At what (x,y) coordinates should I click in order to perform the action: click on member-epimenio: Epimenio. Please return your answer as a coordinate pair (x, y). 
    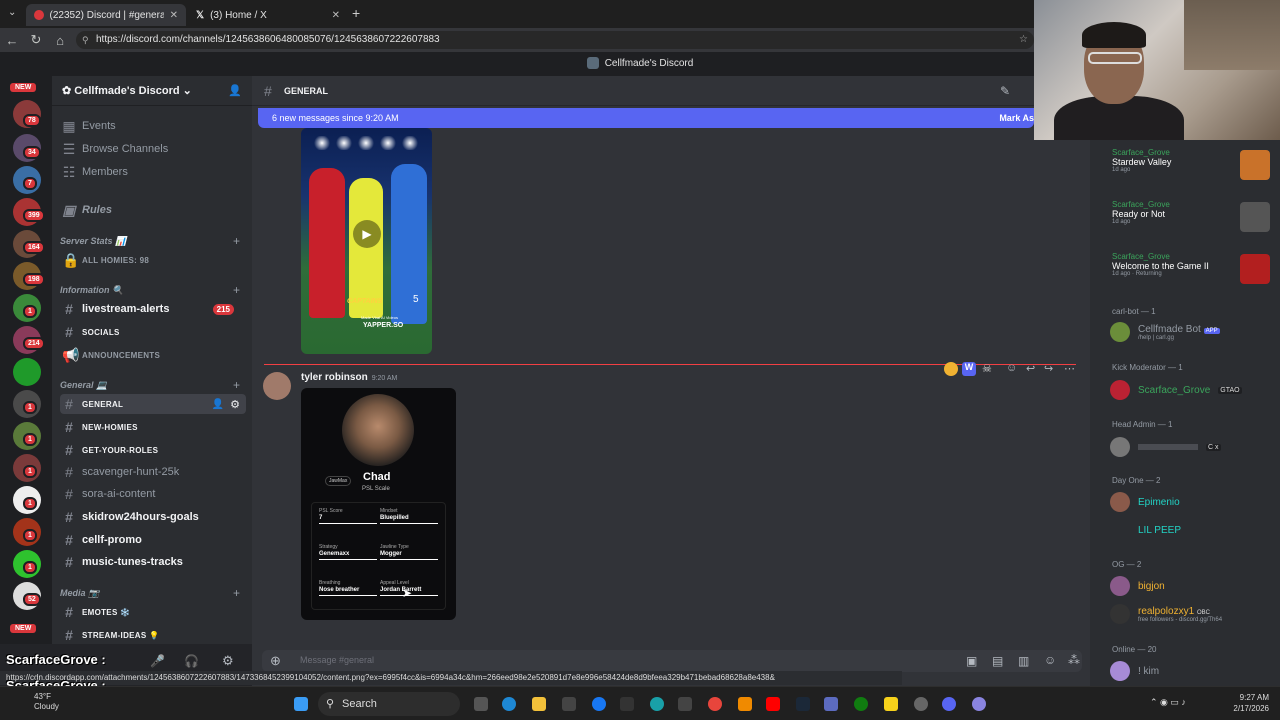
    Looking at the image, I should click on (1145, 502).